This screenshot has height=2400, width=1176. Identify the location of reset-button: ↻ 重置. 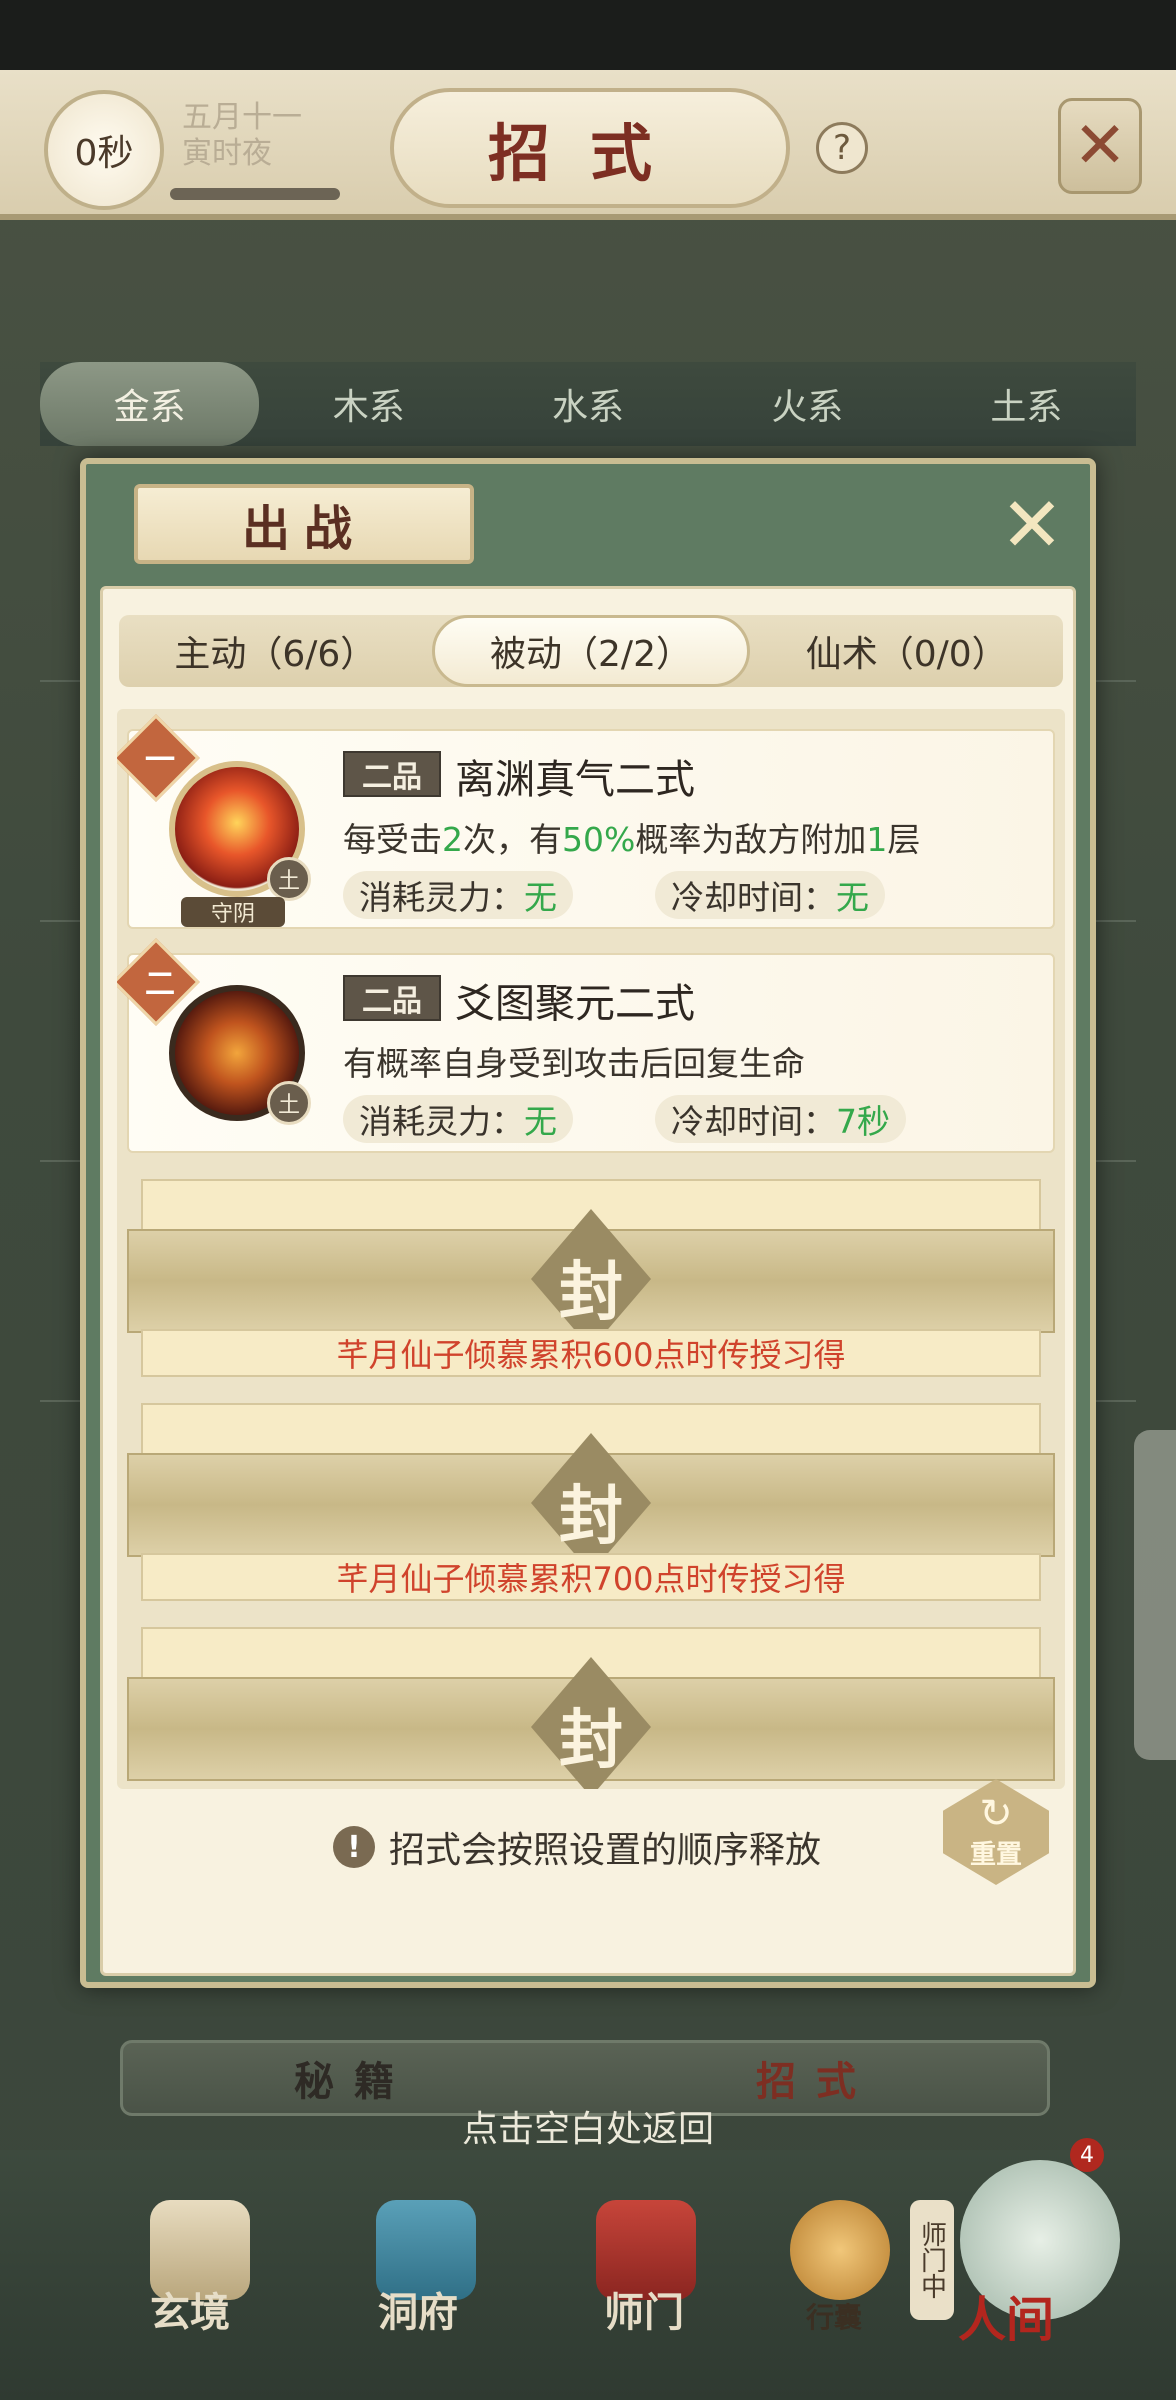
(996, 1832).